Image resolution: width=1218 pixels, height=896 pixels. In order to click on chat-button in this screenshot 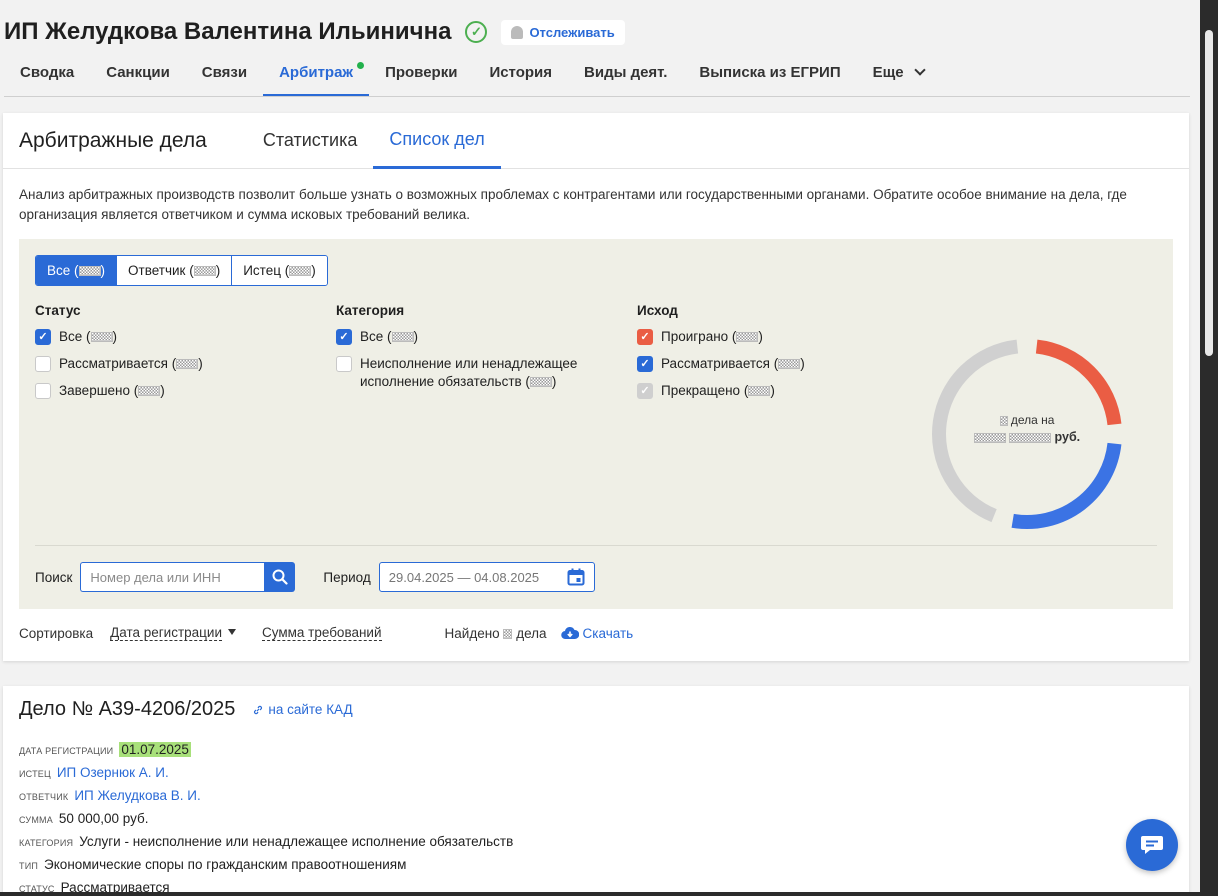, I will do `click(1152, 845)`.